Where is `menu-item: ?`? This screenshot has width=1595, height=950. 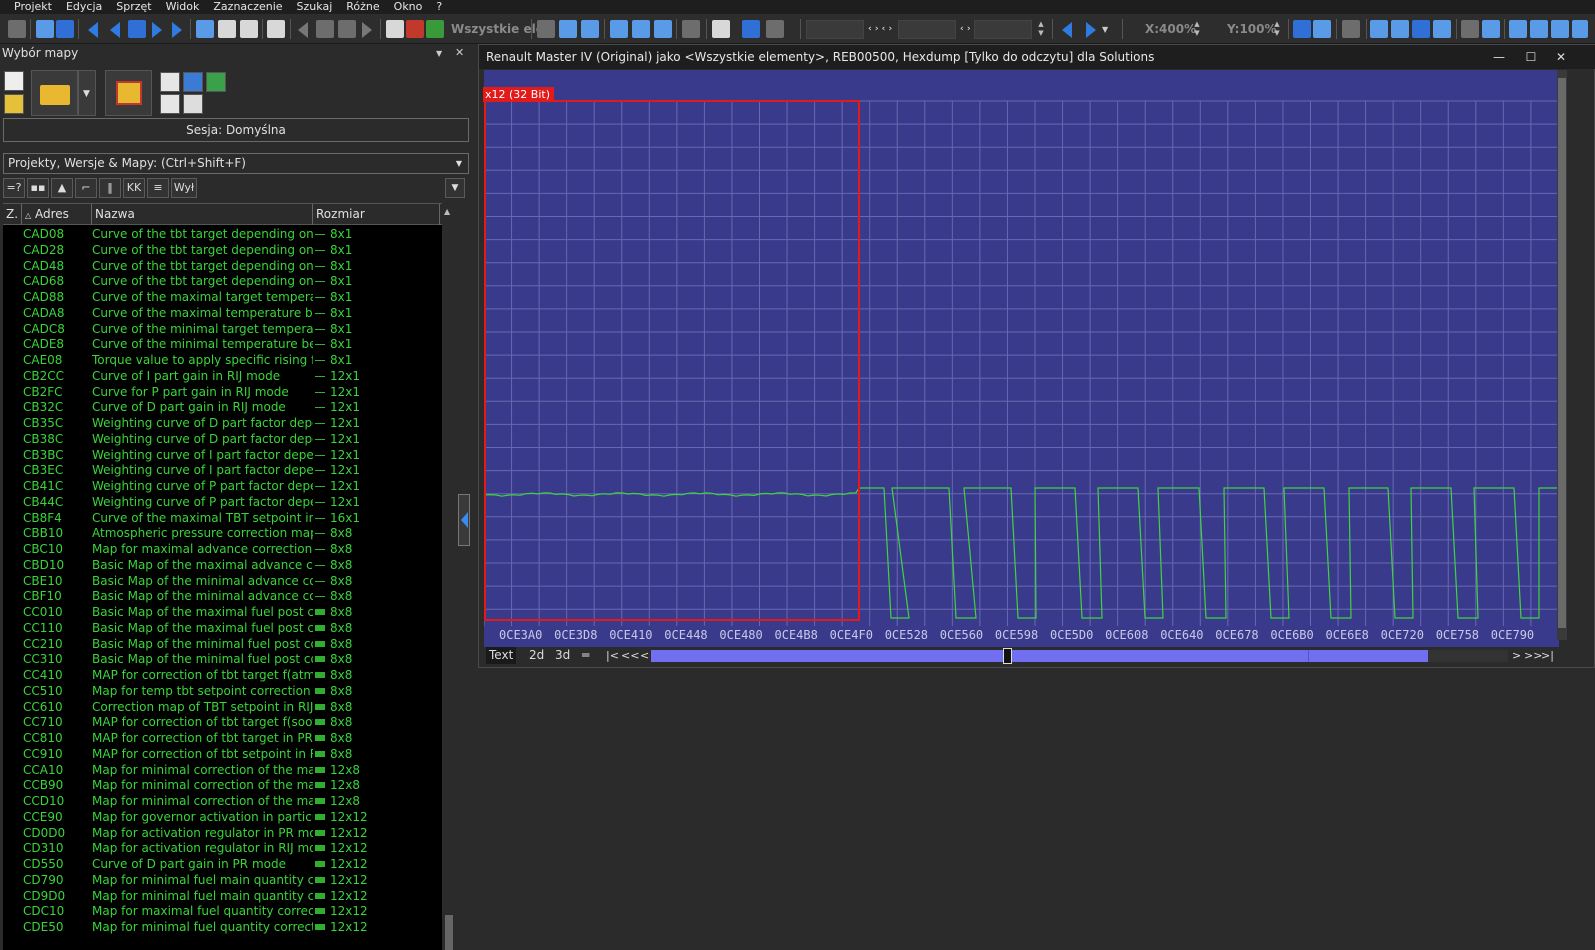 menu-item: ? is located at coordinates (439, 7).